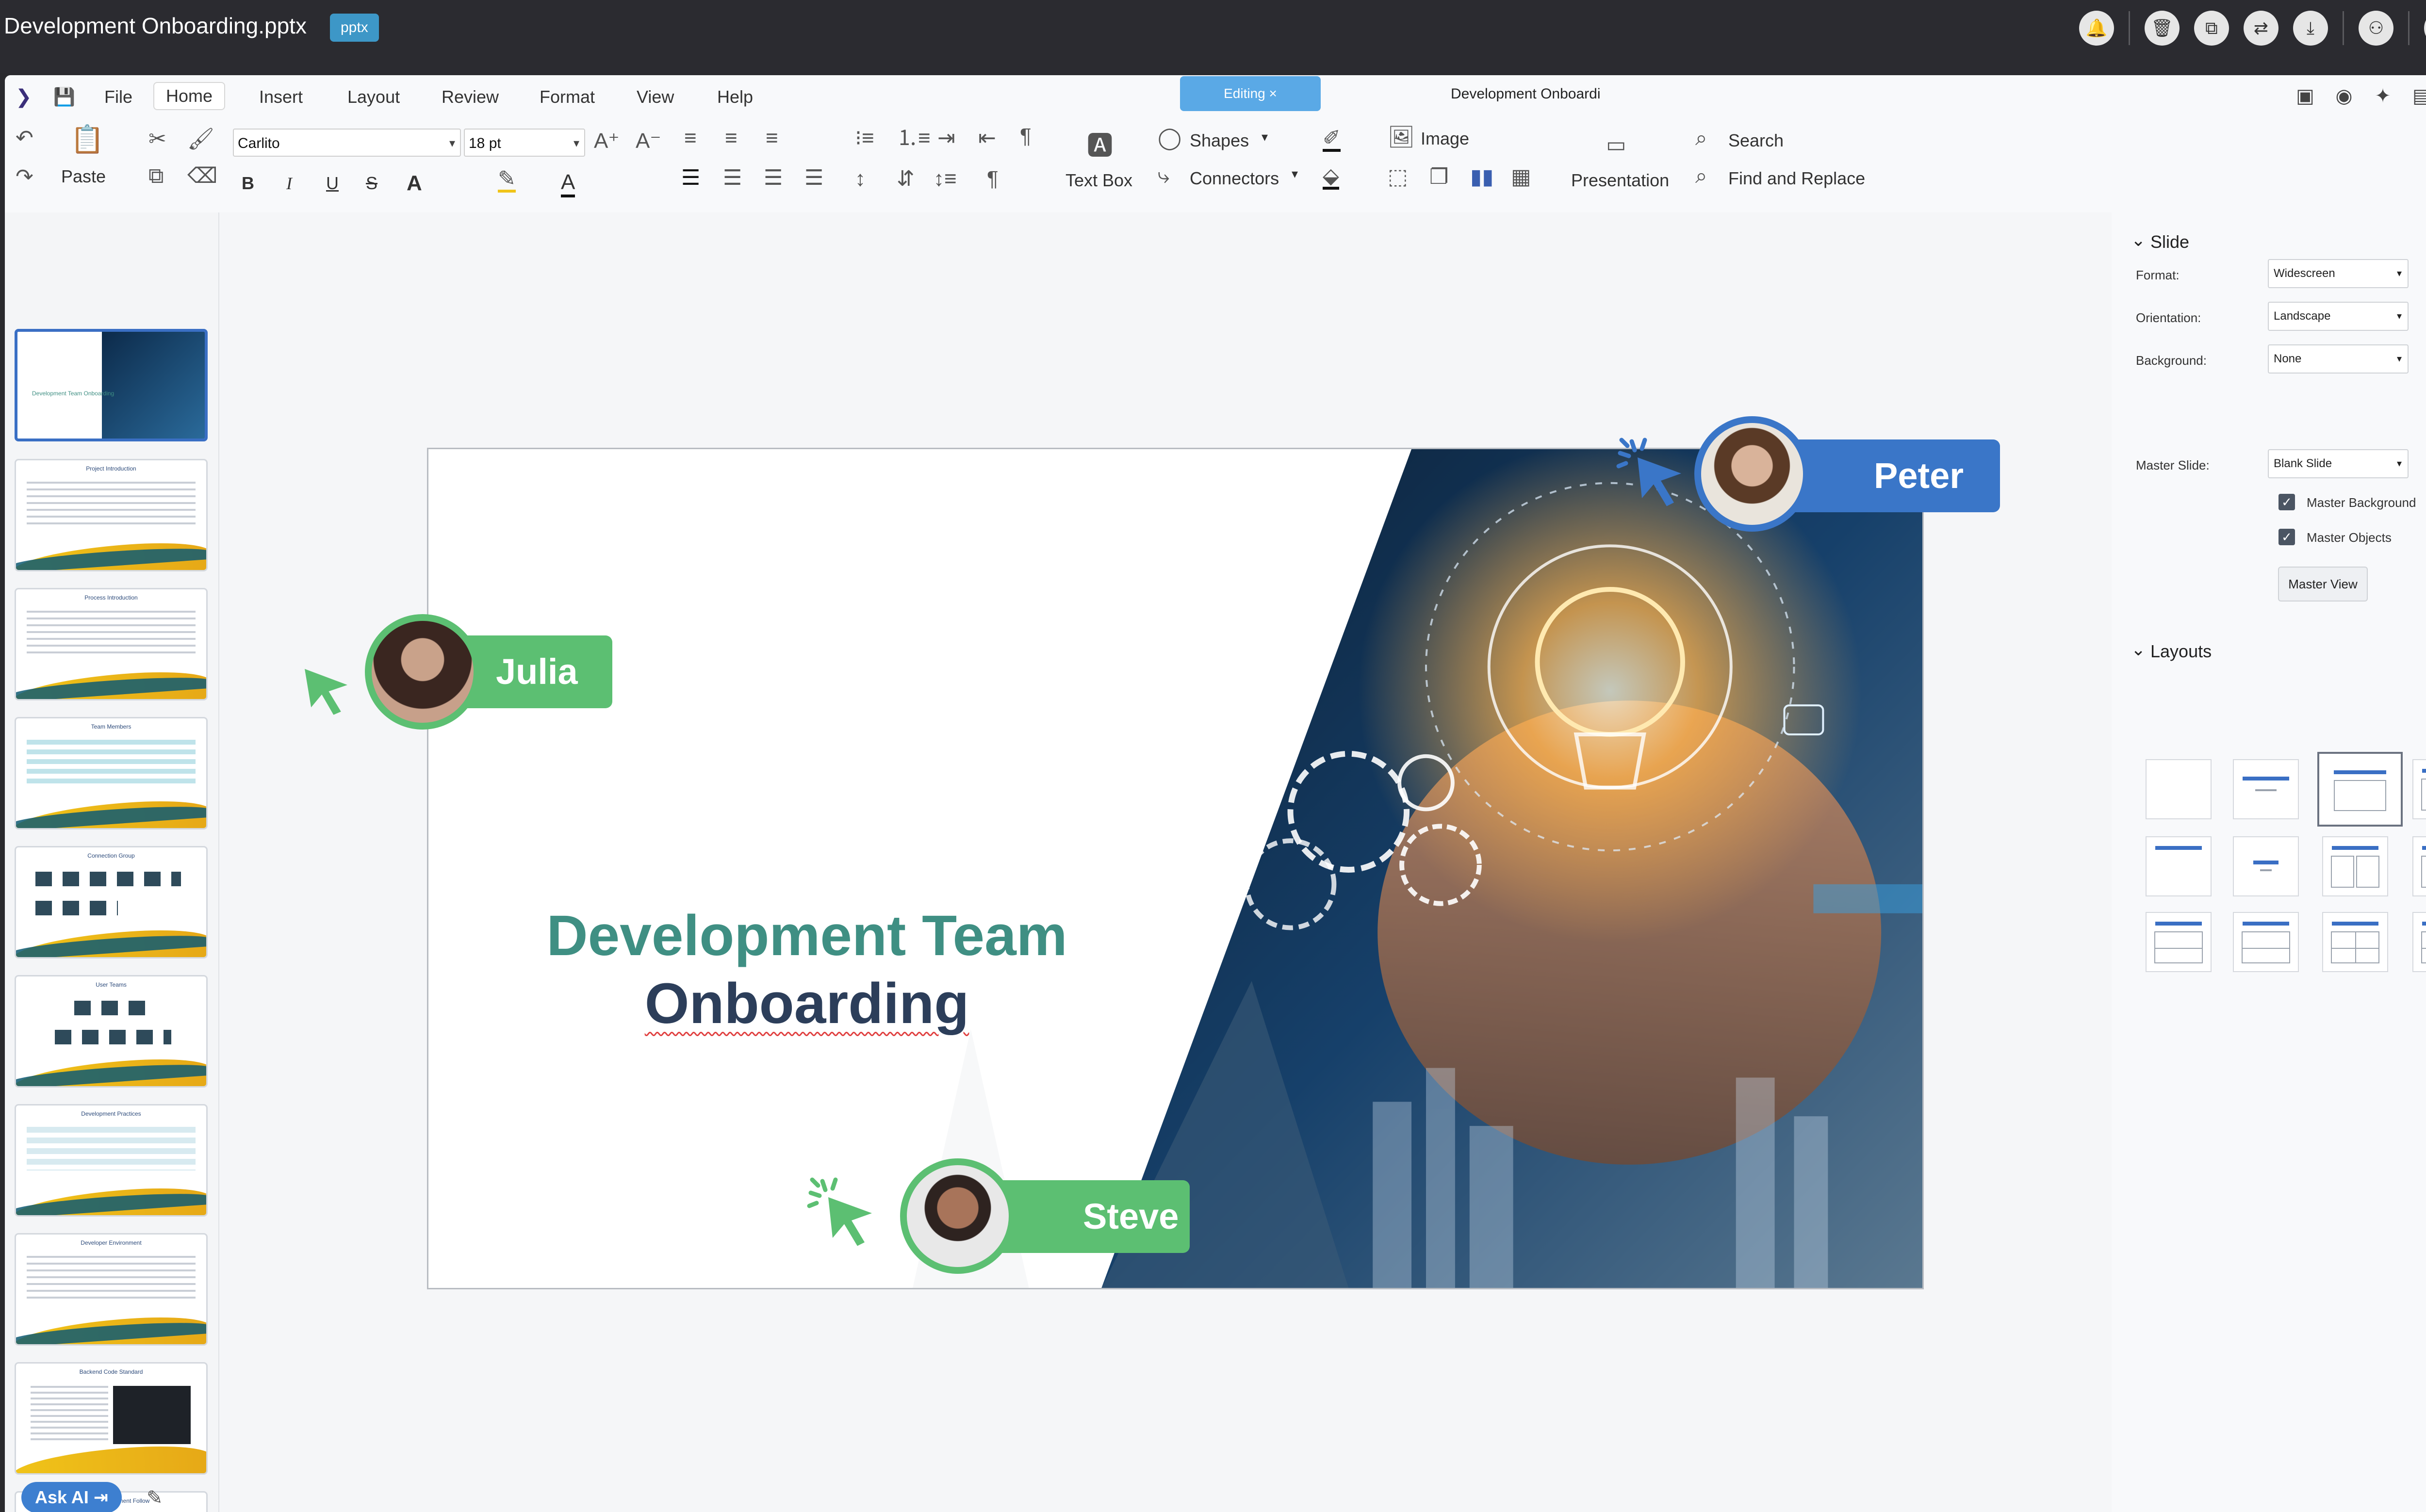 This screenshot has width=2426, height=1512. What do you see at coordinates (1438, 177) in the screenshot?
I see `arrange-icon: ❐` at bounding box center [1438, 177].